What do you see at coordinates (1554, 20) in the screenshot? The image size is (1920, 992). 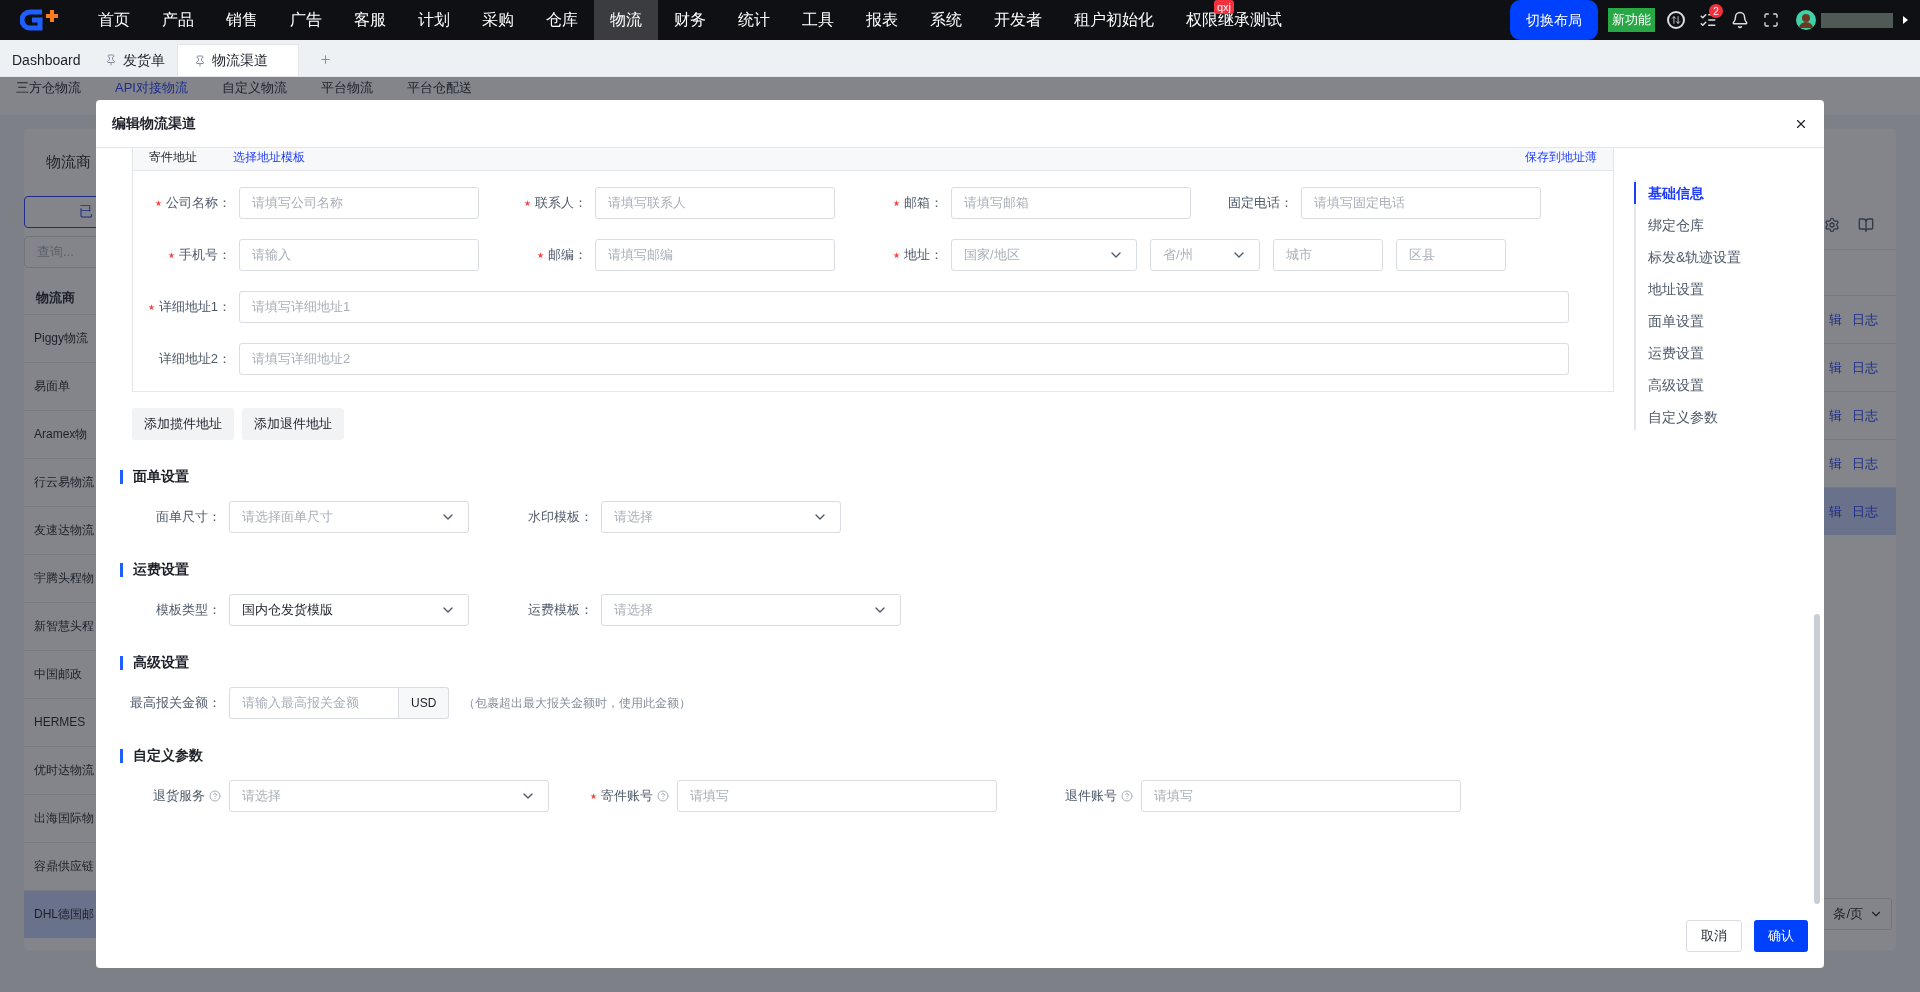 I see `switch-layout-button: 切换布局` at bounding box center [1554, 20].